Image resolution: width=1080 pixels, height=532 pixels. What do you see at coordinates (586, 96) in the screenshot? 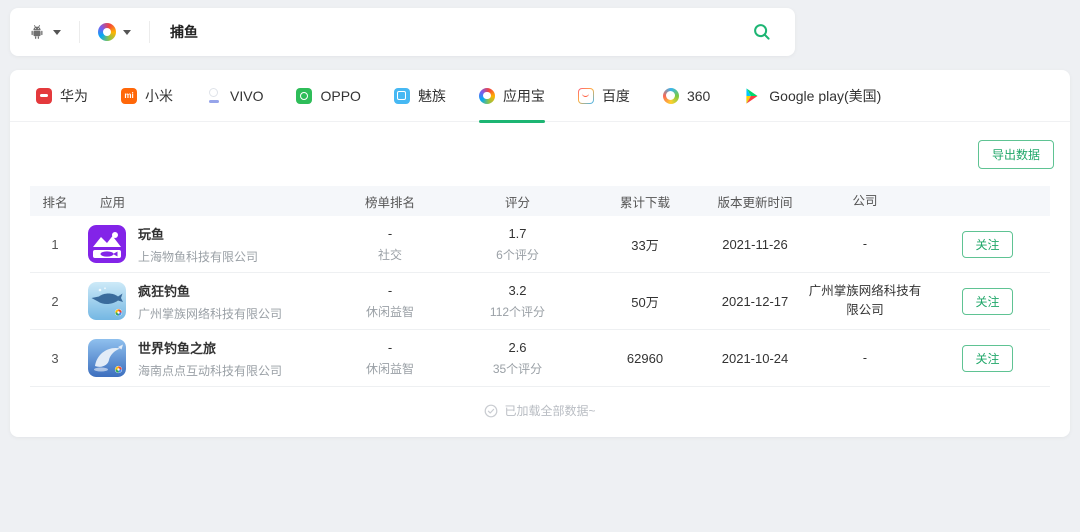
I see `baidu-appstore-icon` at bounding box center [586, 96].